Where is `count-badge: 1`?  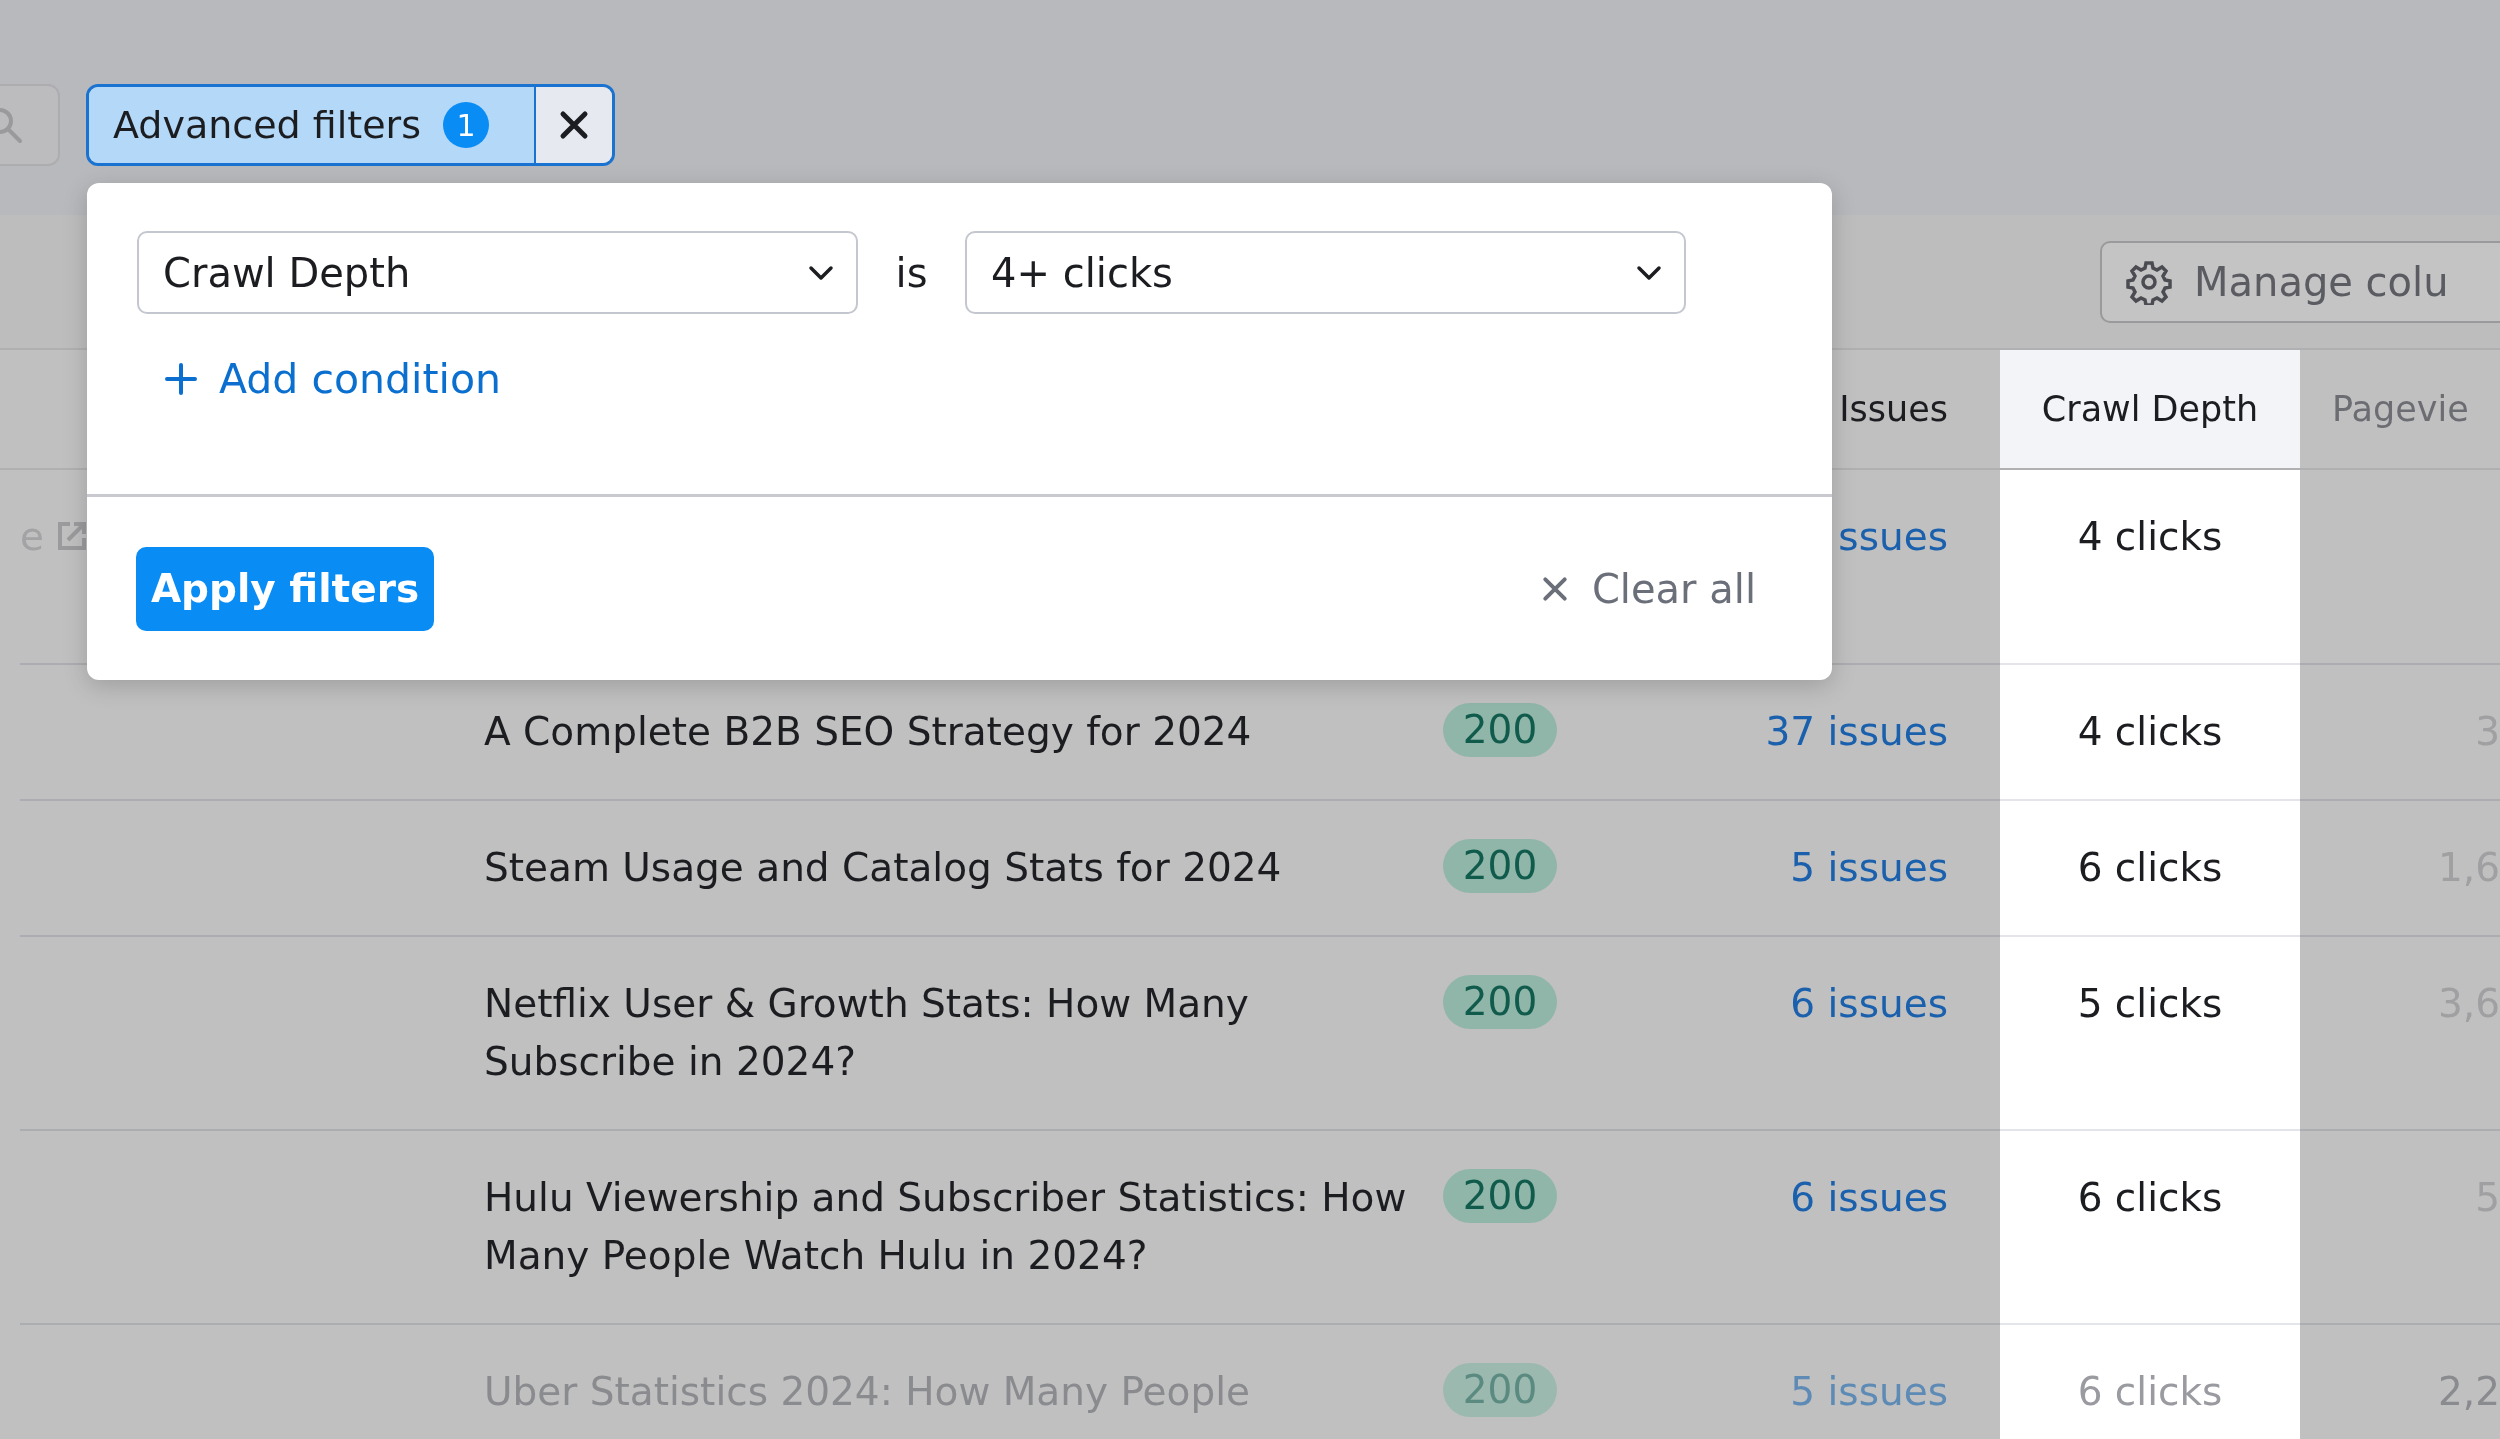
count-badge: 1 is located at coordinates (466, 125).